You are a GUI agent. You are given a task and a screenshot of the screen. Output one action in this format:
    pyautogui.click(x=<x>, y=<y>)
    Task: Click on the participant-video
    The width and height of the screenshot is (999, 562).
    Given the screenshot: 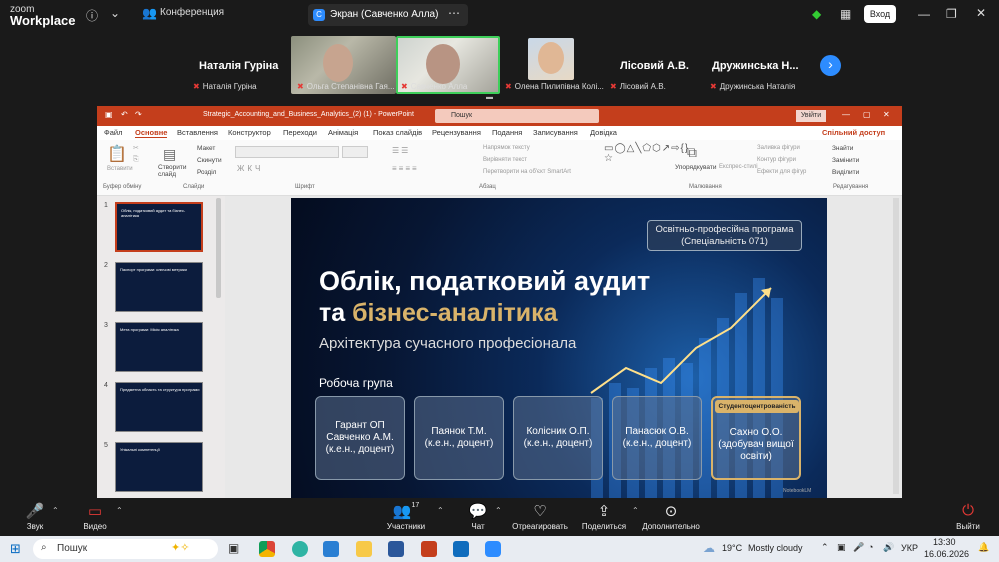 What is the action you would take?
    pyautogui.click(x=551, y=59)
    